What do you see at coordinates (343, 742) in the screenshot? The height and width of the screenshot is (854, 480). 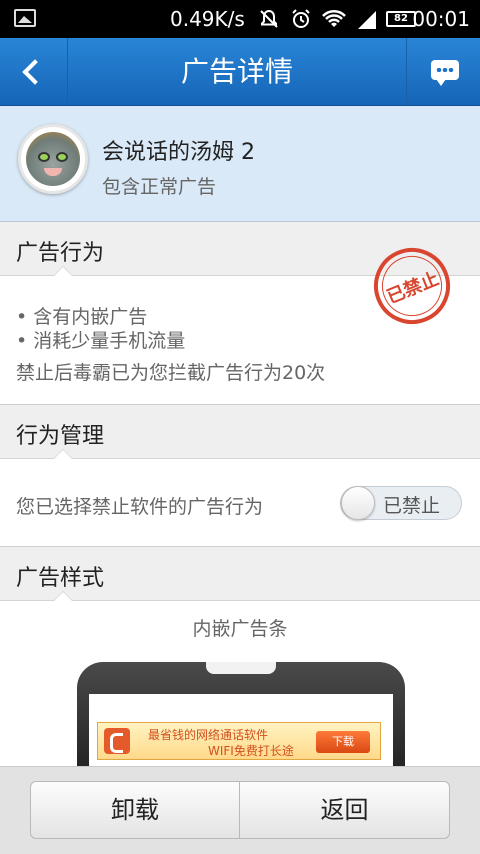 I see `ad-download-button: 下载` at bounding box center [343, 742].